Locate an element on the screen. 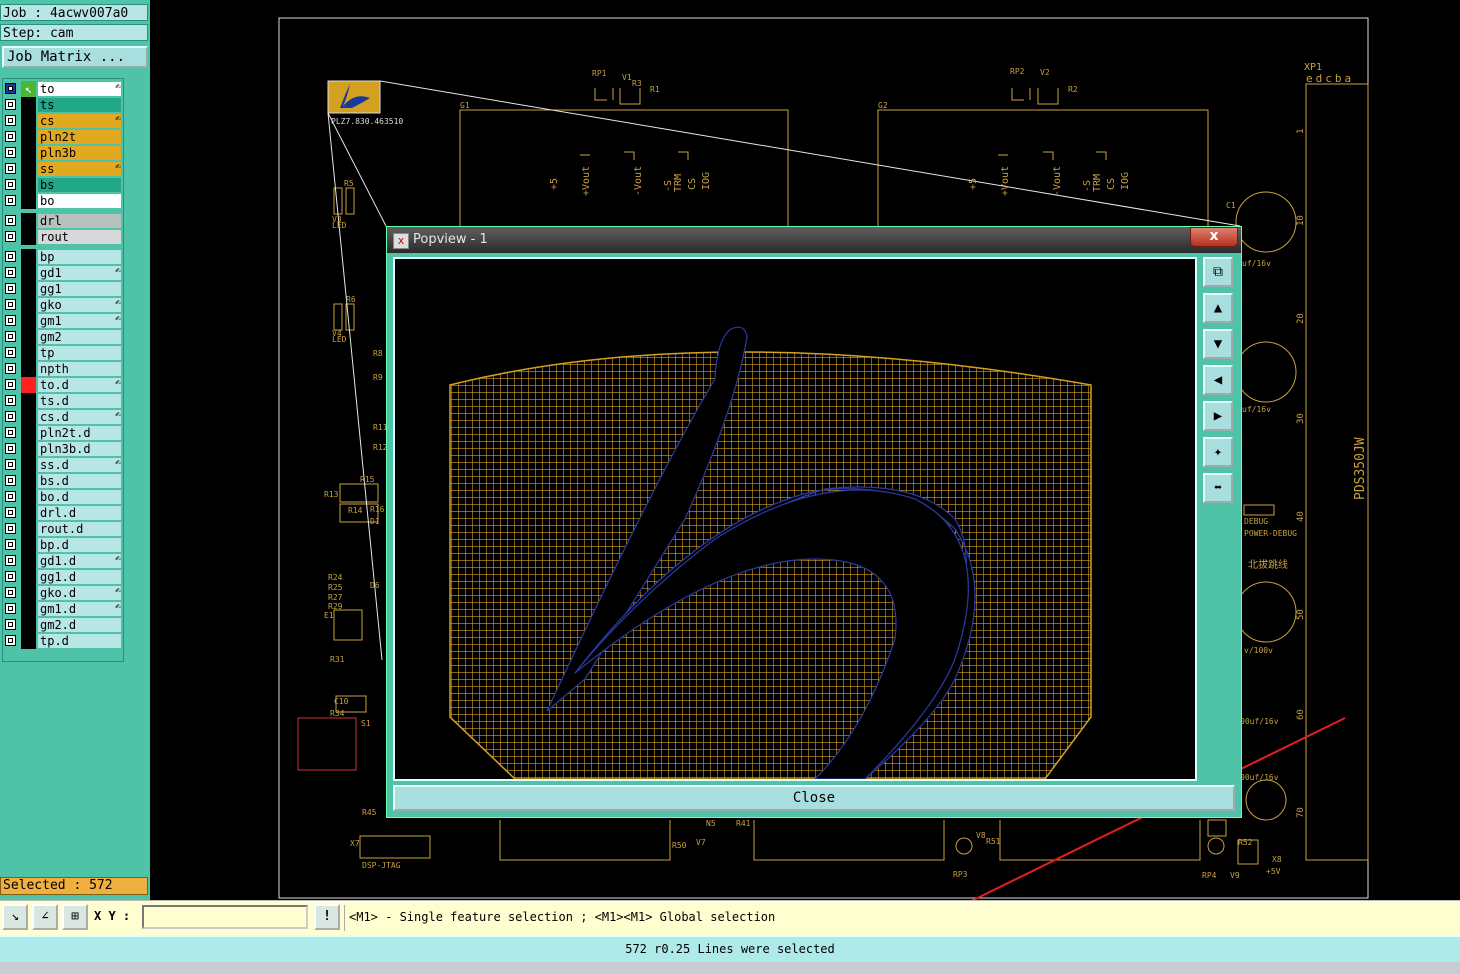 This screenshot has width=1460, height=974. layer-name: gm2.d is located at coordinates (79, 625).